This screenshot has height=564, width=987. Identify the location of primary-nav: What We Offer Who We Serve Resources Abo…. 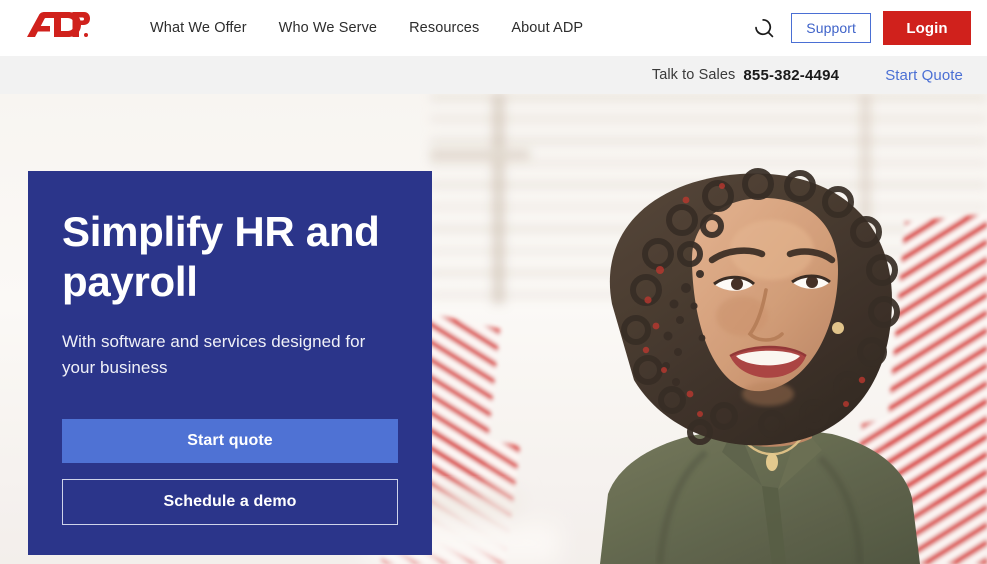
(366, 28).